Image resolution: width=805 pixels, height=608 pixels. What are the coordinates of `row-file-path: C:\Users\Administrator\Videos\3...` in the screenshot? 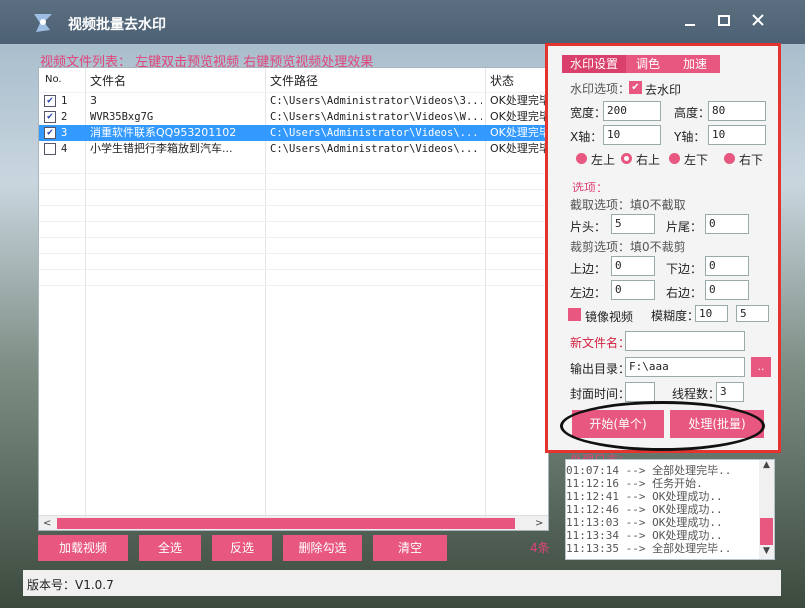 It's located at (376, 101).